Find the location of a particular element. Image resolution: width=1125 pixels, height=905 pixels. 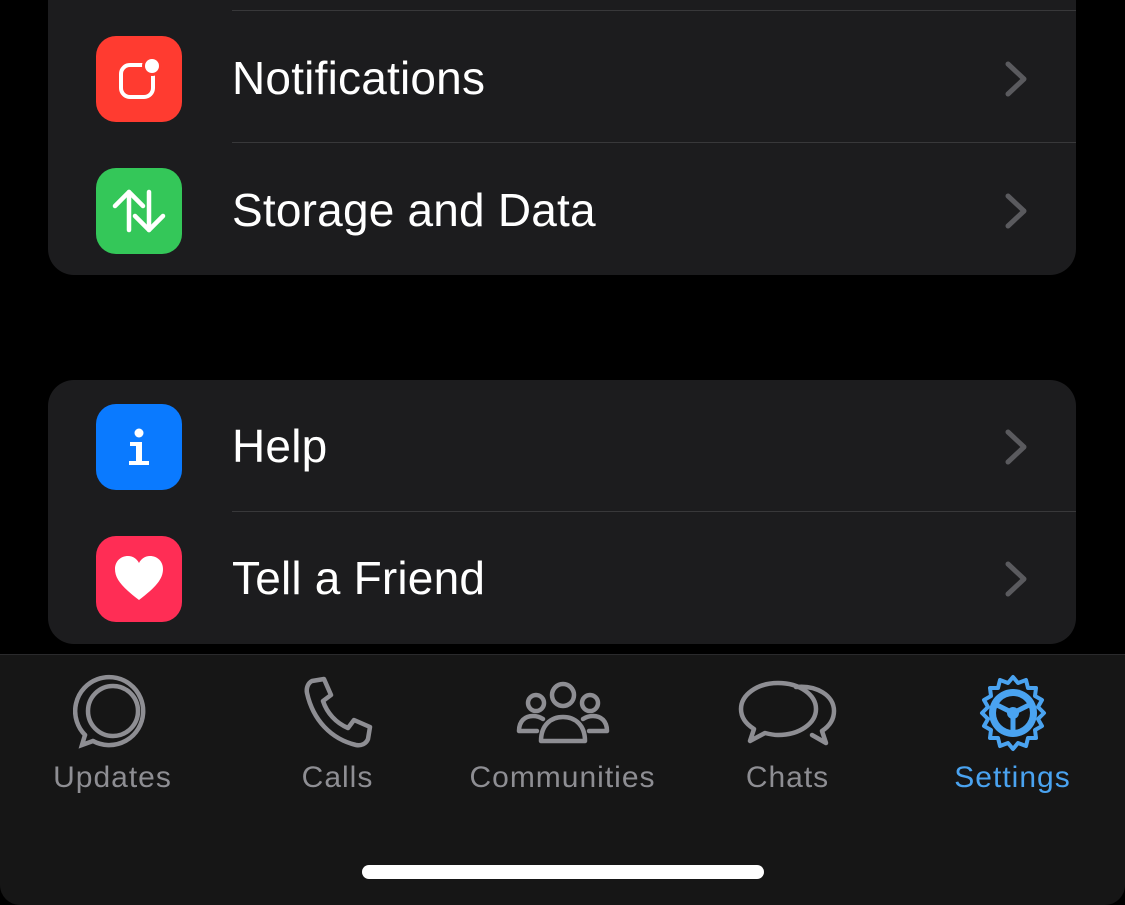

home-indicator is located at coordinates (563, 872).